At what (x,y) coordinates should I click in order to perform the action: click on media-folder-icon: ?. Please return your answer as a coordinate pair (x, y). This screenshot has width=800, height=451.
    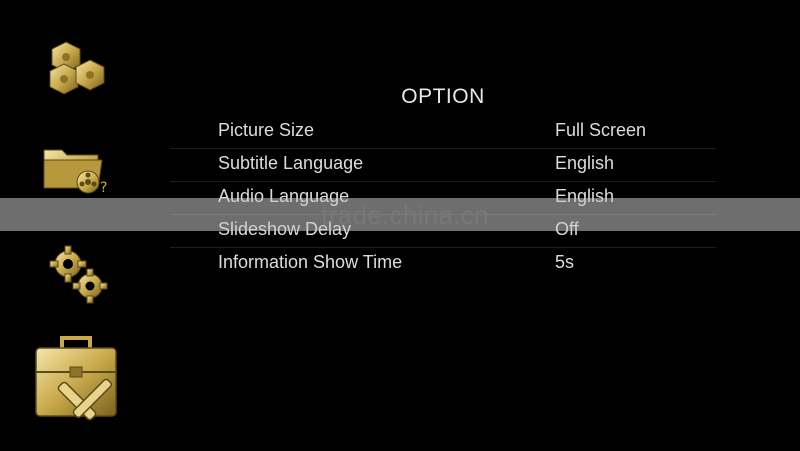
    Looking at the image, I should click on (77, 172).